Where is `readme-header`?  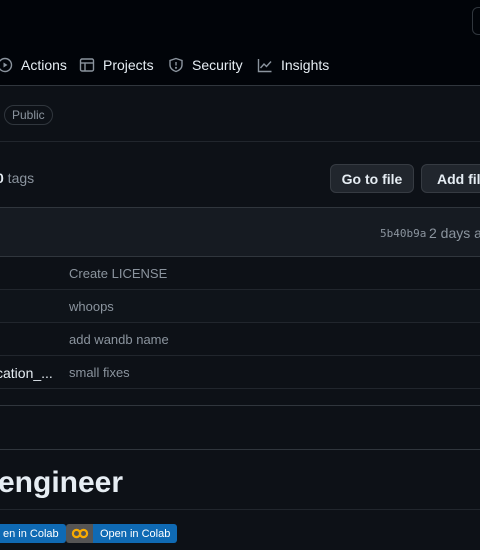 readme-header is located at coordinates (240, 427).